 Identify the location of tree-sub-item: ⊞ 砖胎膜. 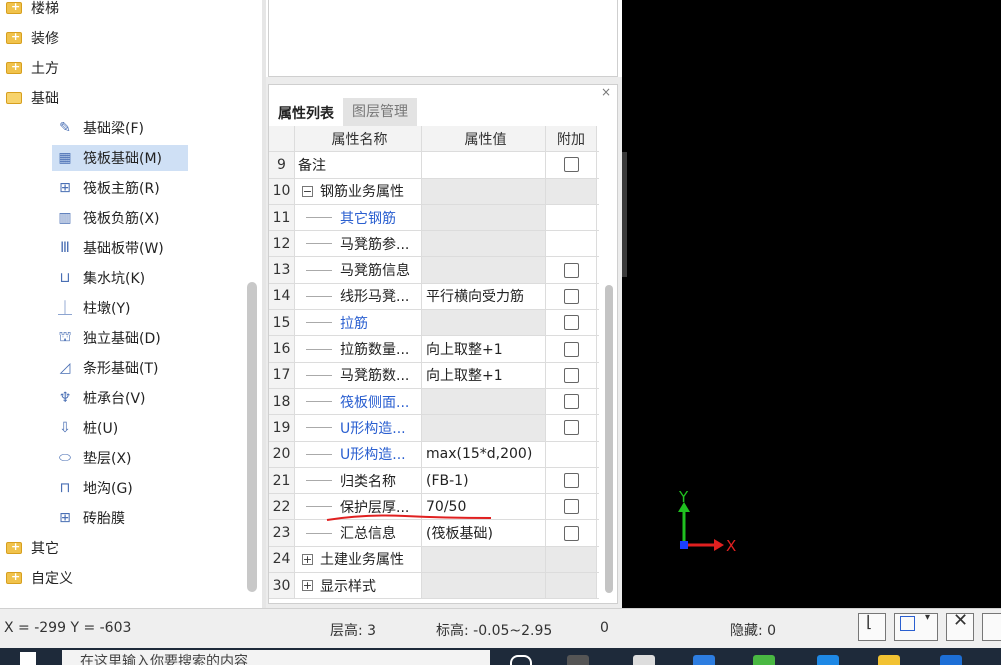
(88, 518).